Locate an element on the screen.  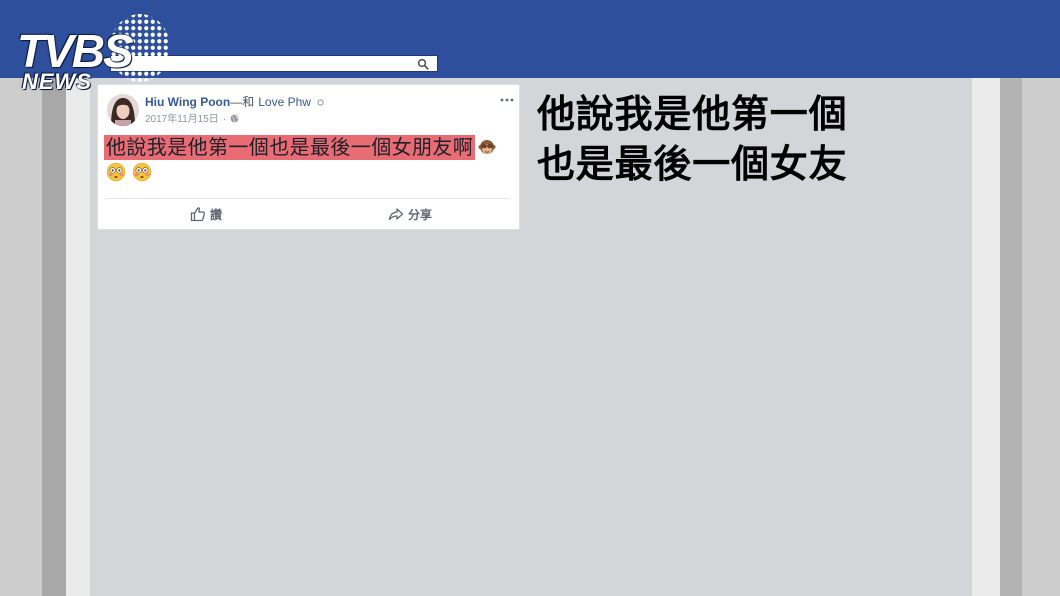
see-no-evil-monkey-icon is located at coordinates (487, 147).